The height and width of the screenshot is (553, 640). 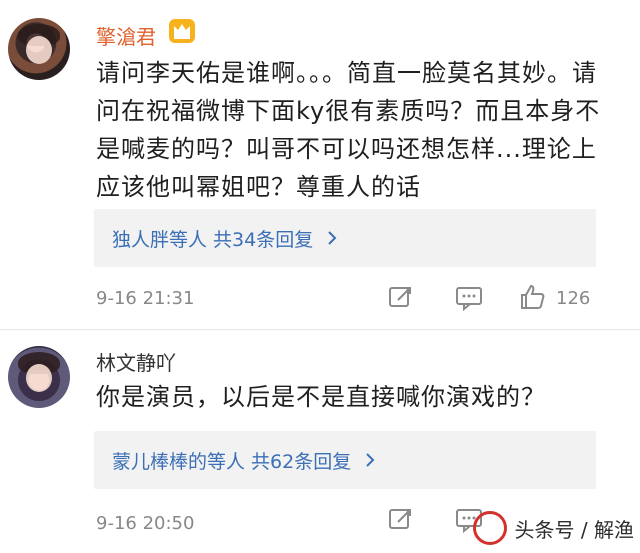 What do you see at coordinates (574, 529) in the screenshot?
I see `watermark-text: 头条号 / 解渔` at bounding box center [574, 529].